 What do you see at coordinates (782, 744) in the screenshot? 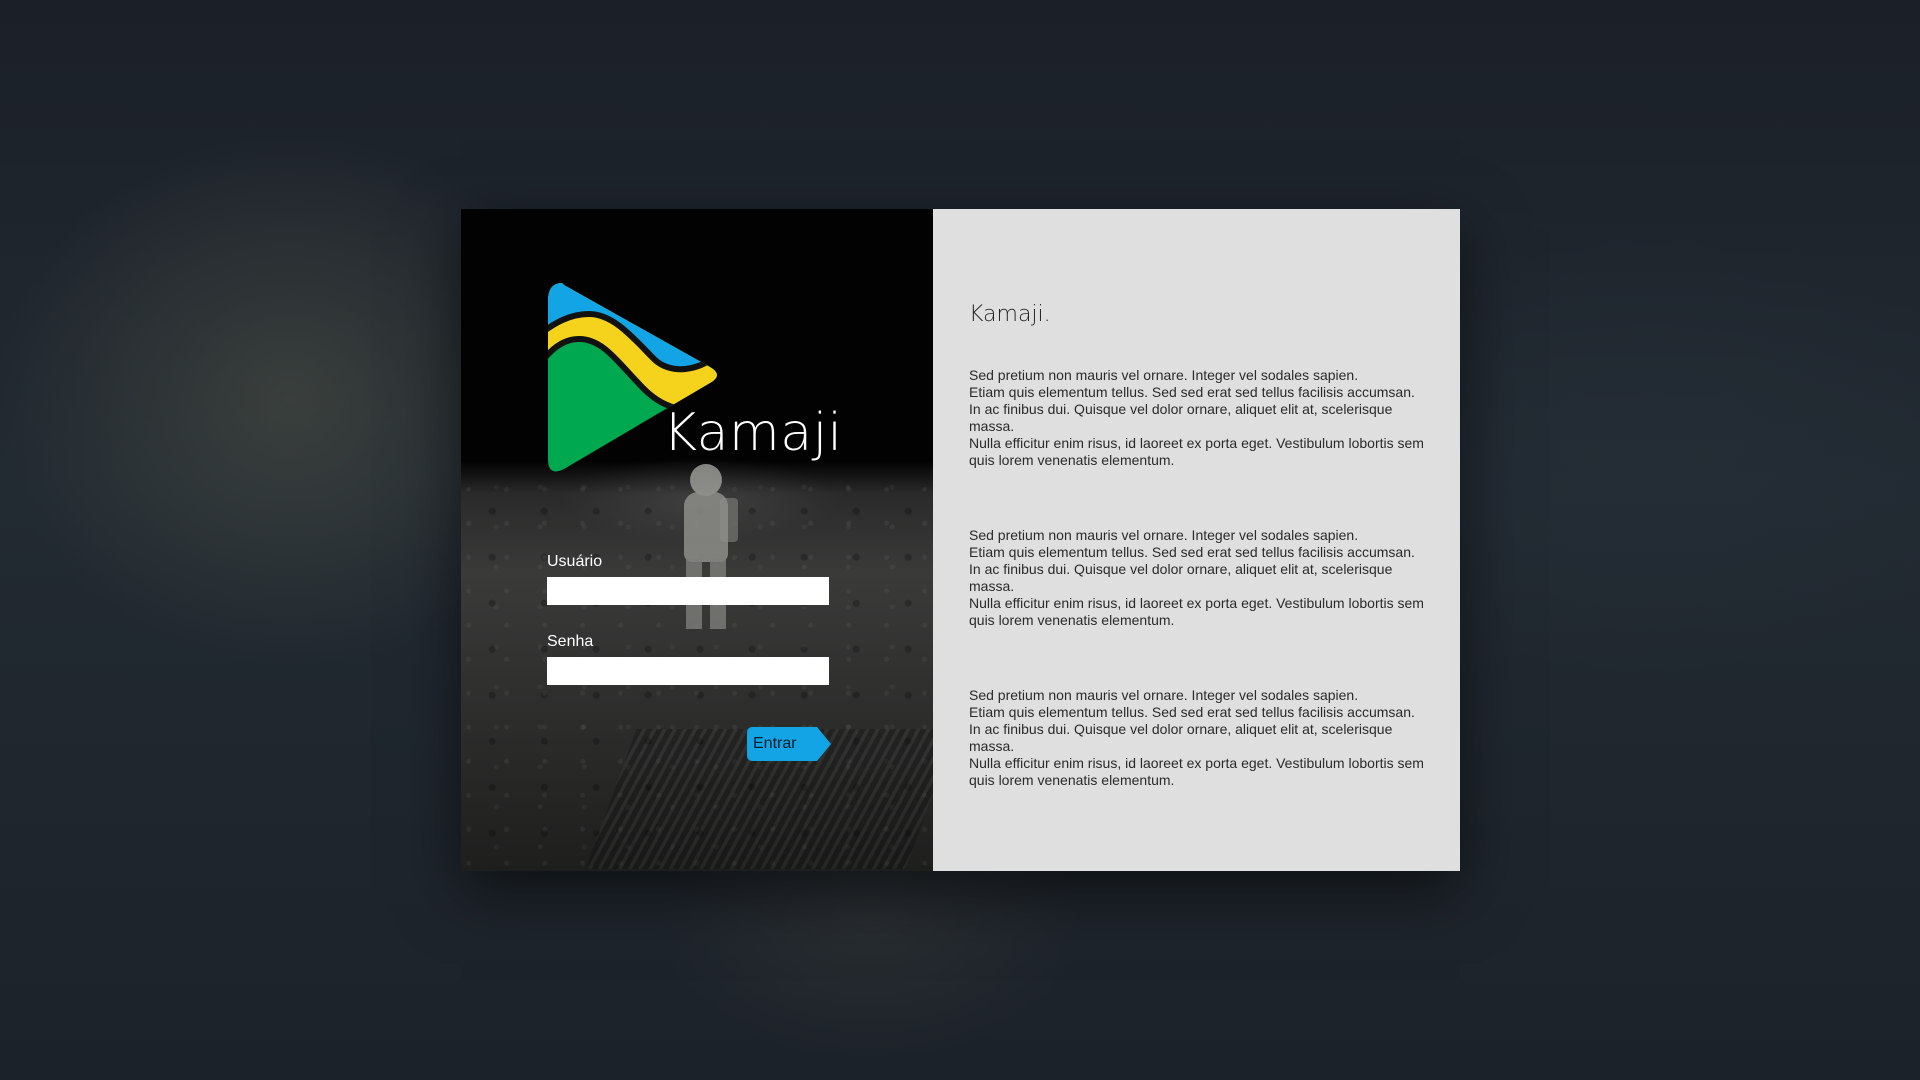
I see `submit-button: Entrar` at bounding box center [782, 744].